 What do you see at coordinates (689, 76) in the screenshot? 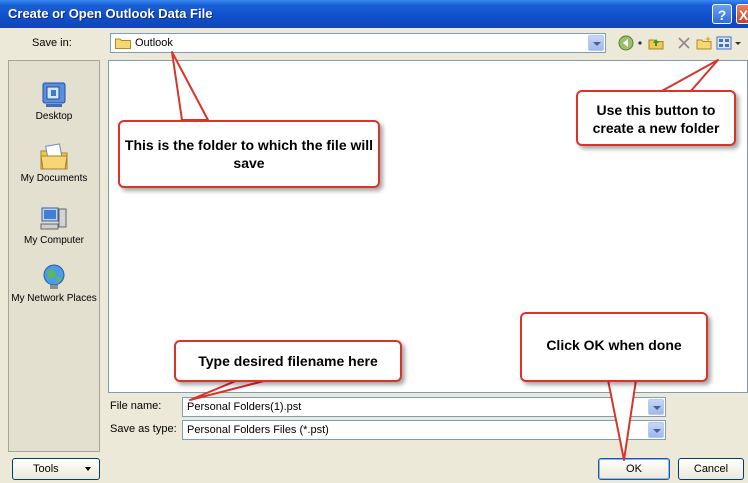
I see `new-folder-callout-tail` at bounding box center [689, 76].